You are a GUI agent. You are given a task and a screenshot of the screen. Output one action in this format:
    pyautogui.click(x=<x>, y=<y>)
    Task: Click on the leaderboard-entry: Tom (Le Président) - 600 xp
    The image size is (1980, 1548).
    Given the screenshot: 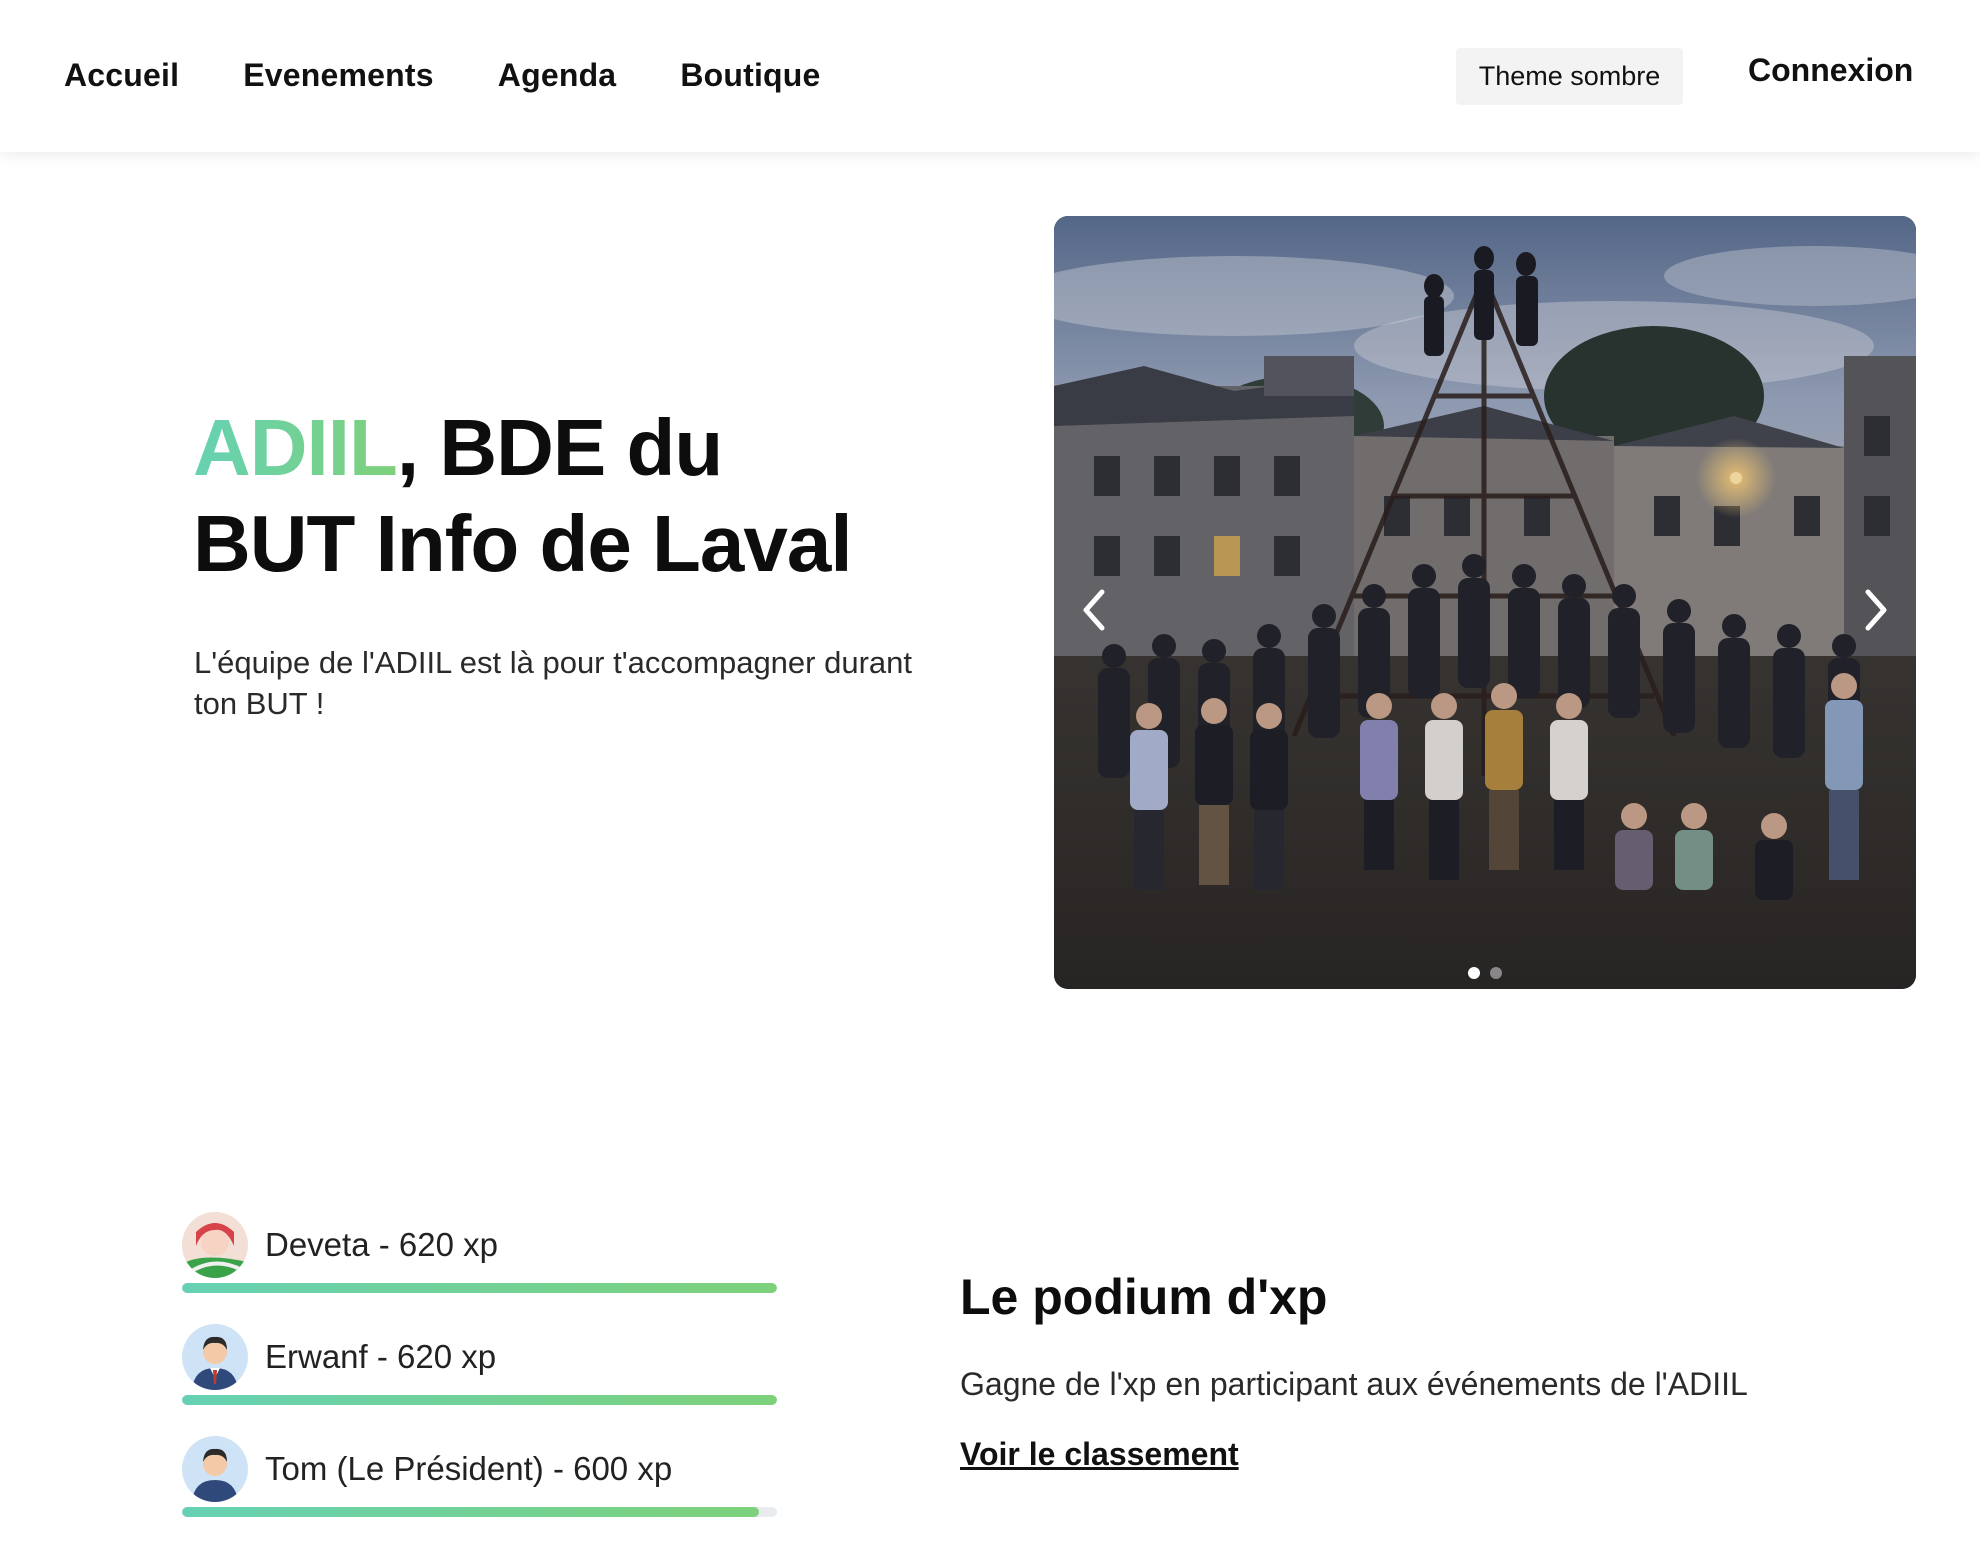 What is the action you would take?
    pyautogui.click(x=482, y=1492)
    